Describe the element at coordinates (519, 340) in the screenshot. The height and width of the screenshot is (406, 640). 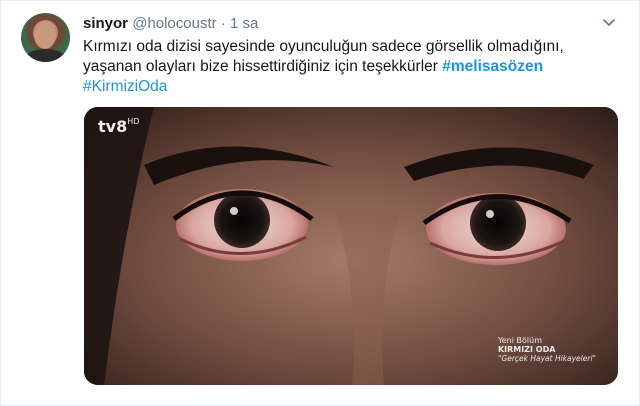
I see `caption-line1: Yeni Bölüm` at that location.